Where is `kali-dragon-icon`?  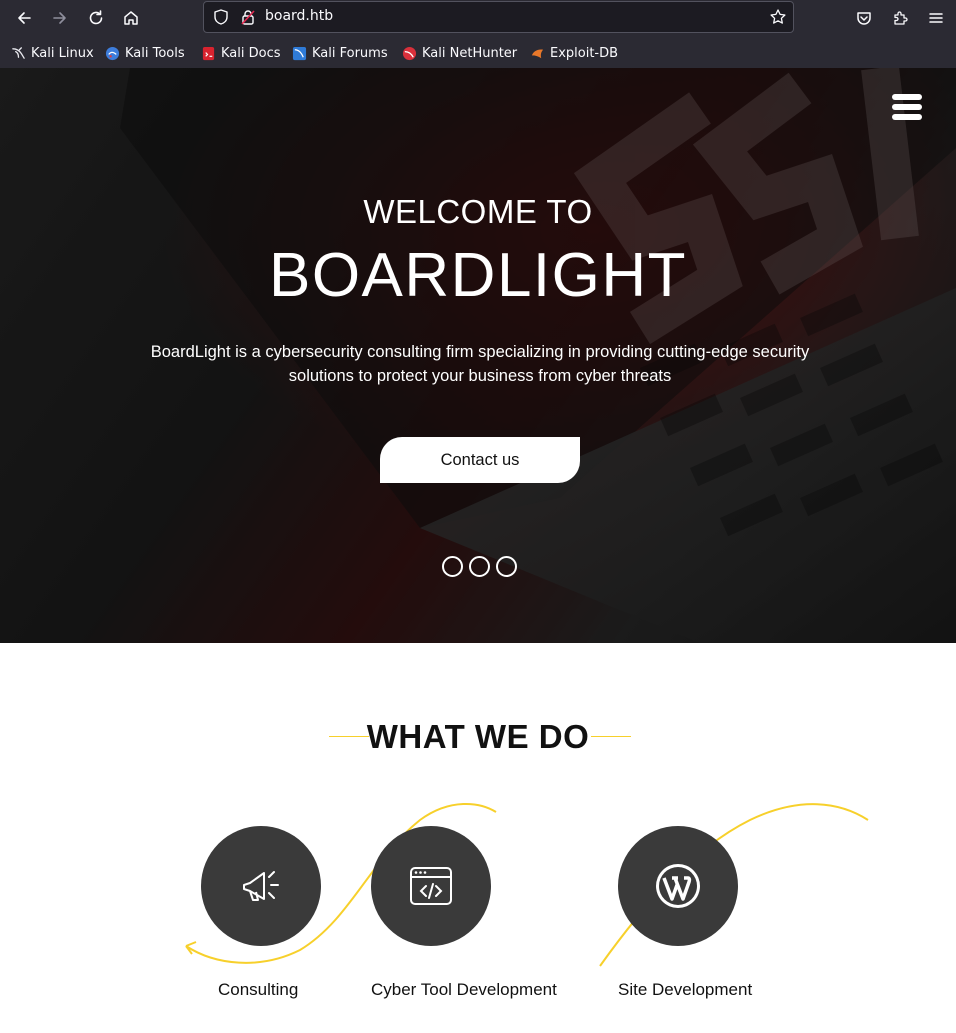
kali-dragon-icon is located at coordinates (18, 52).